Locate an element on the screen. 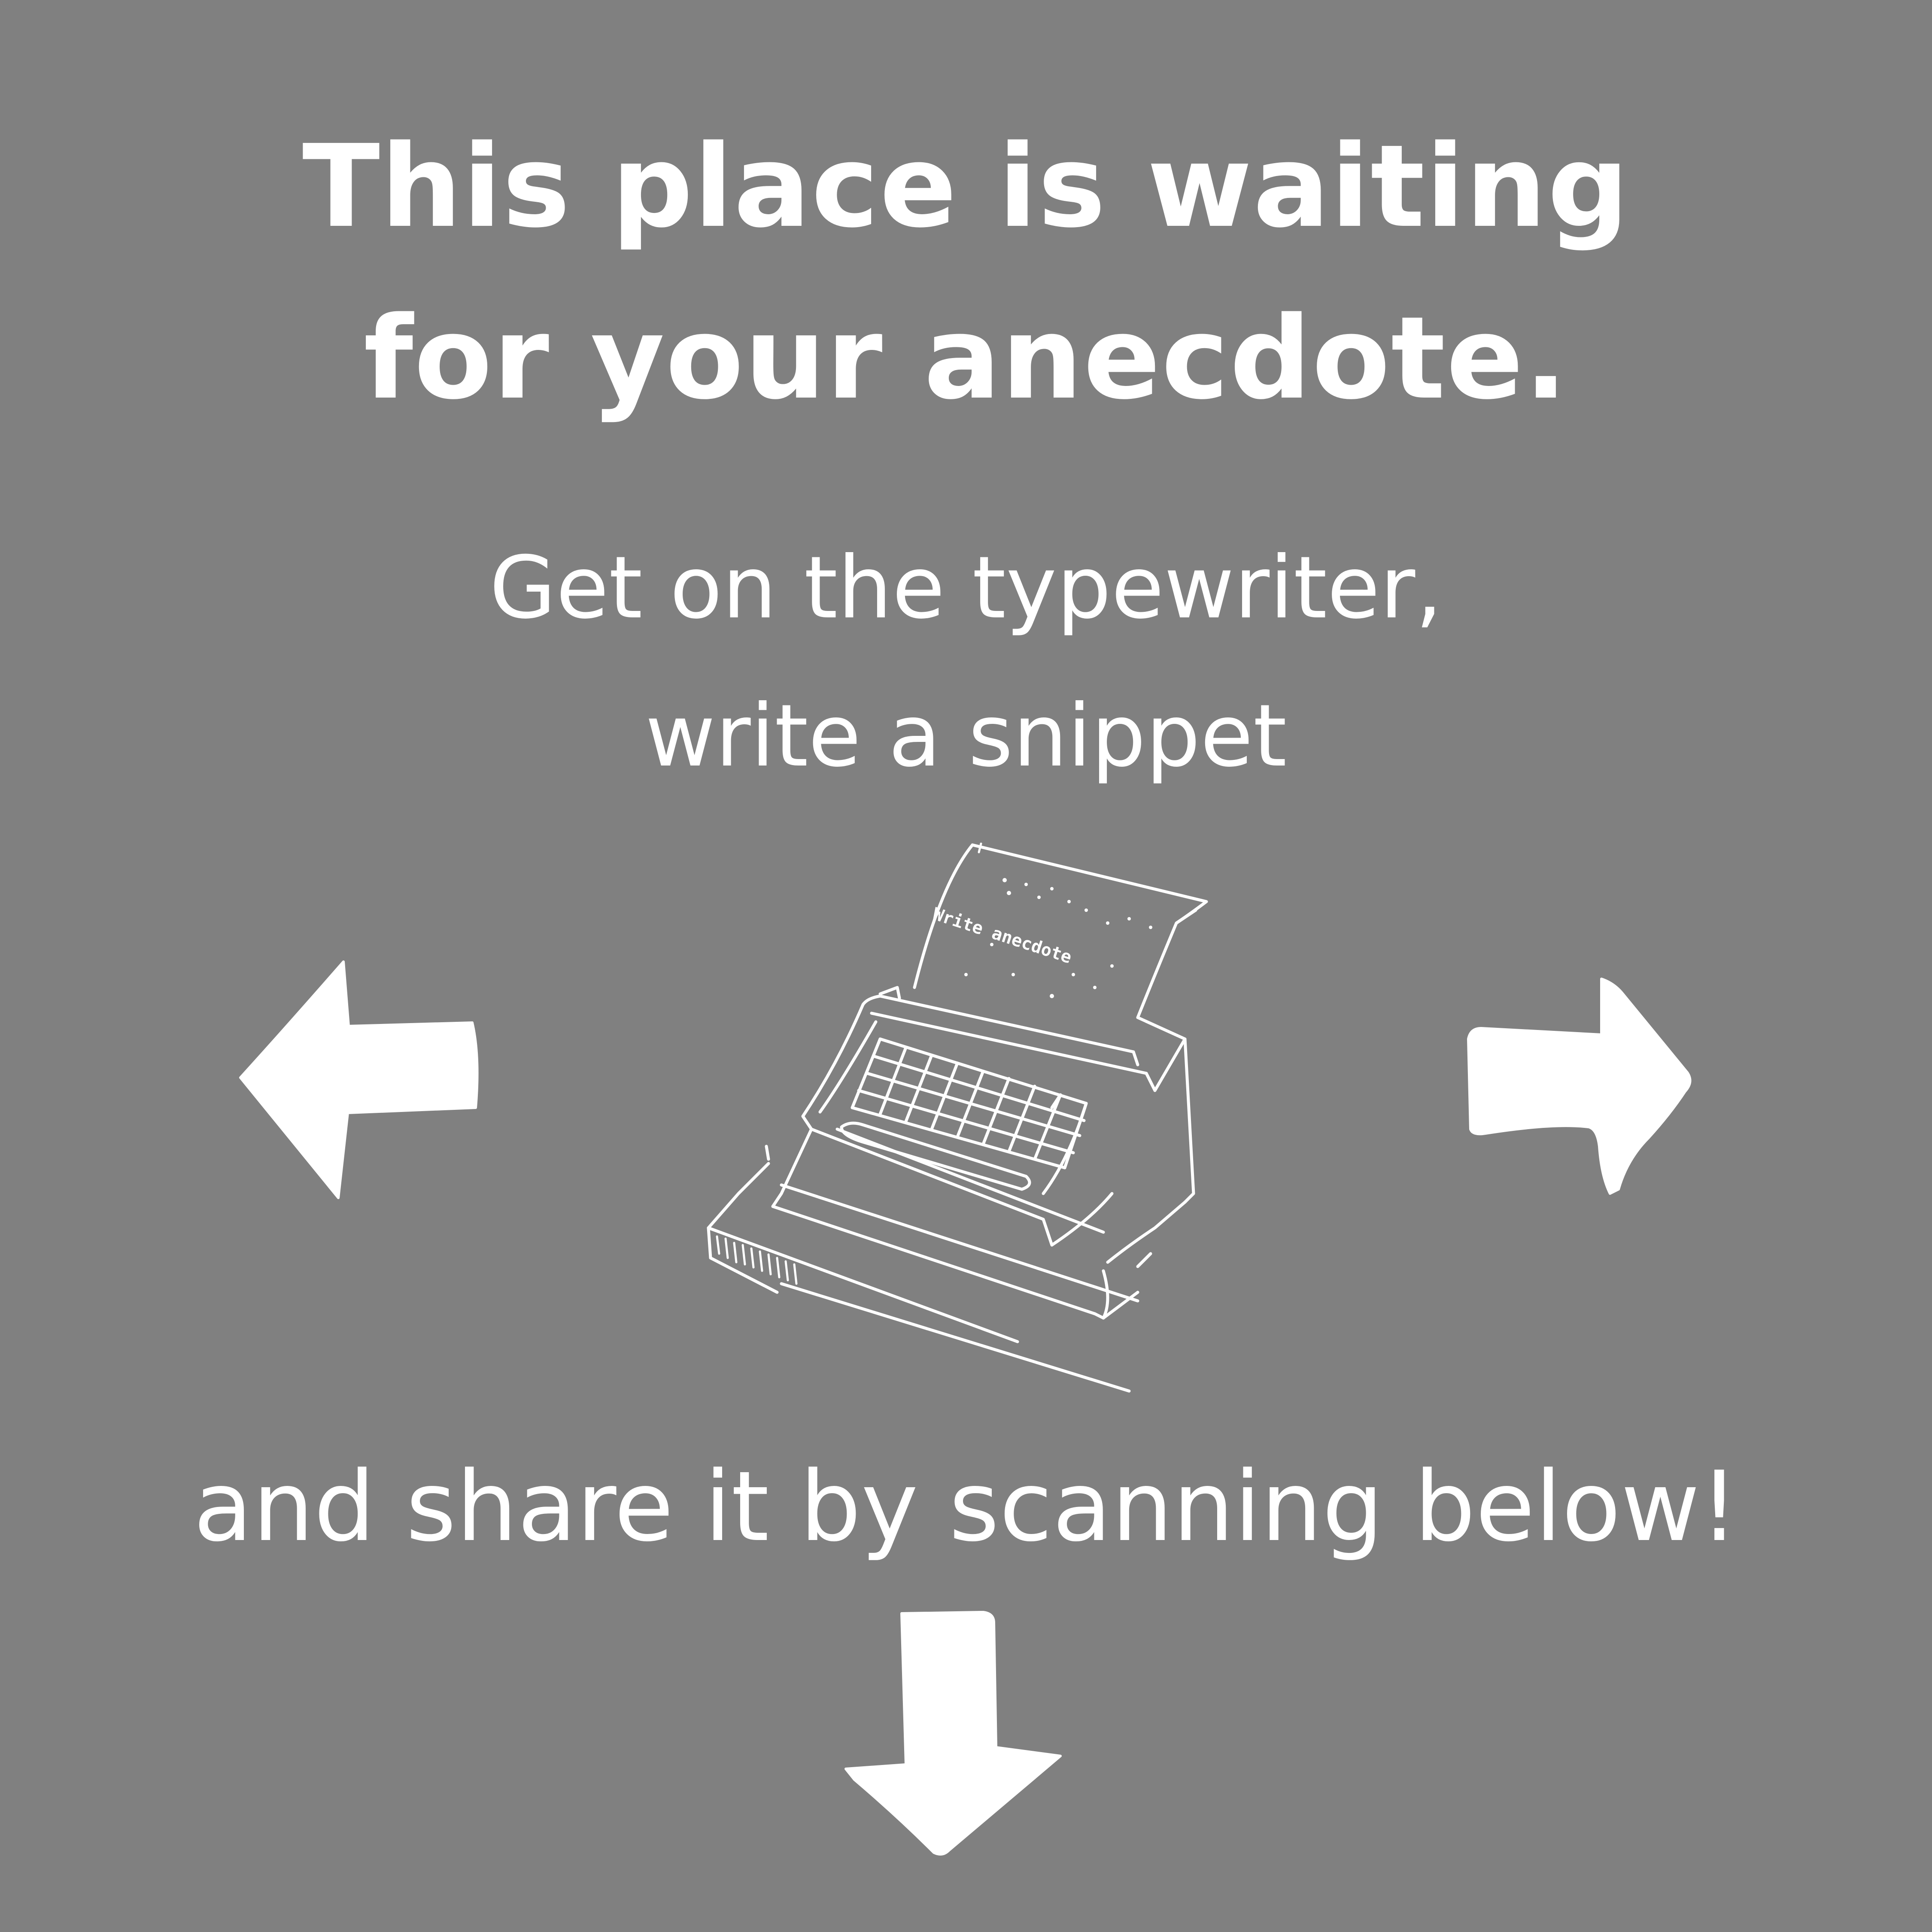  typewriter-icon: Write anecdote is located at coordinates (958, 1118).